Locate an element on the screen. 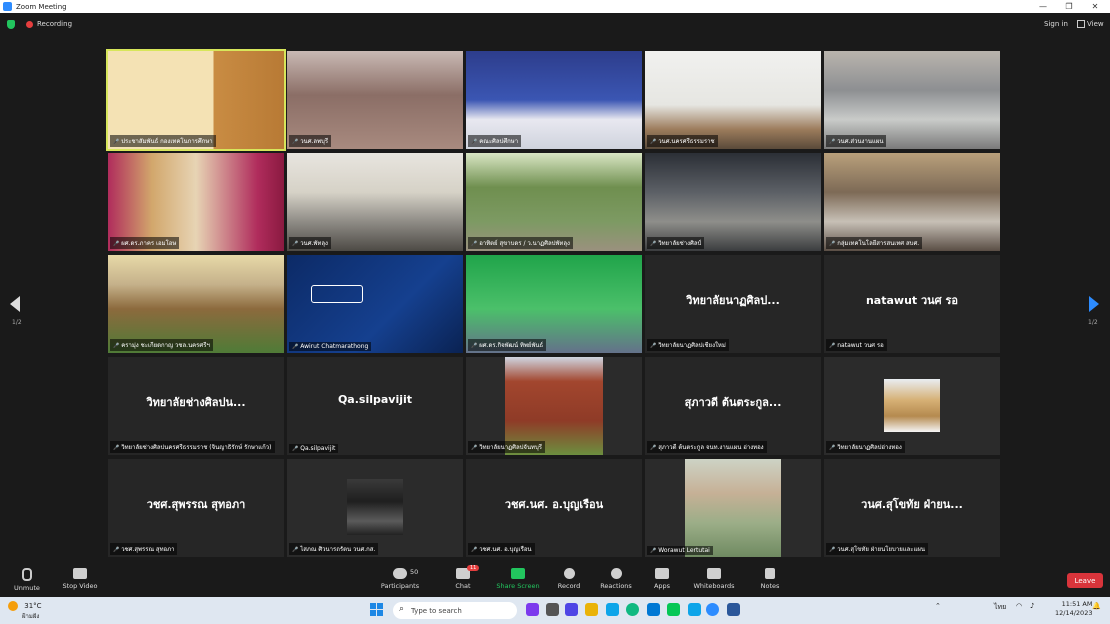  participant-video-tile: วิทยาลัยนาฏศิลปอ่างทอง is located at coordinates (912, 406).